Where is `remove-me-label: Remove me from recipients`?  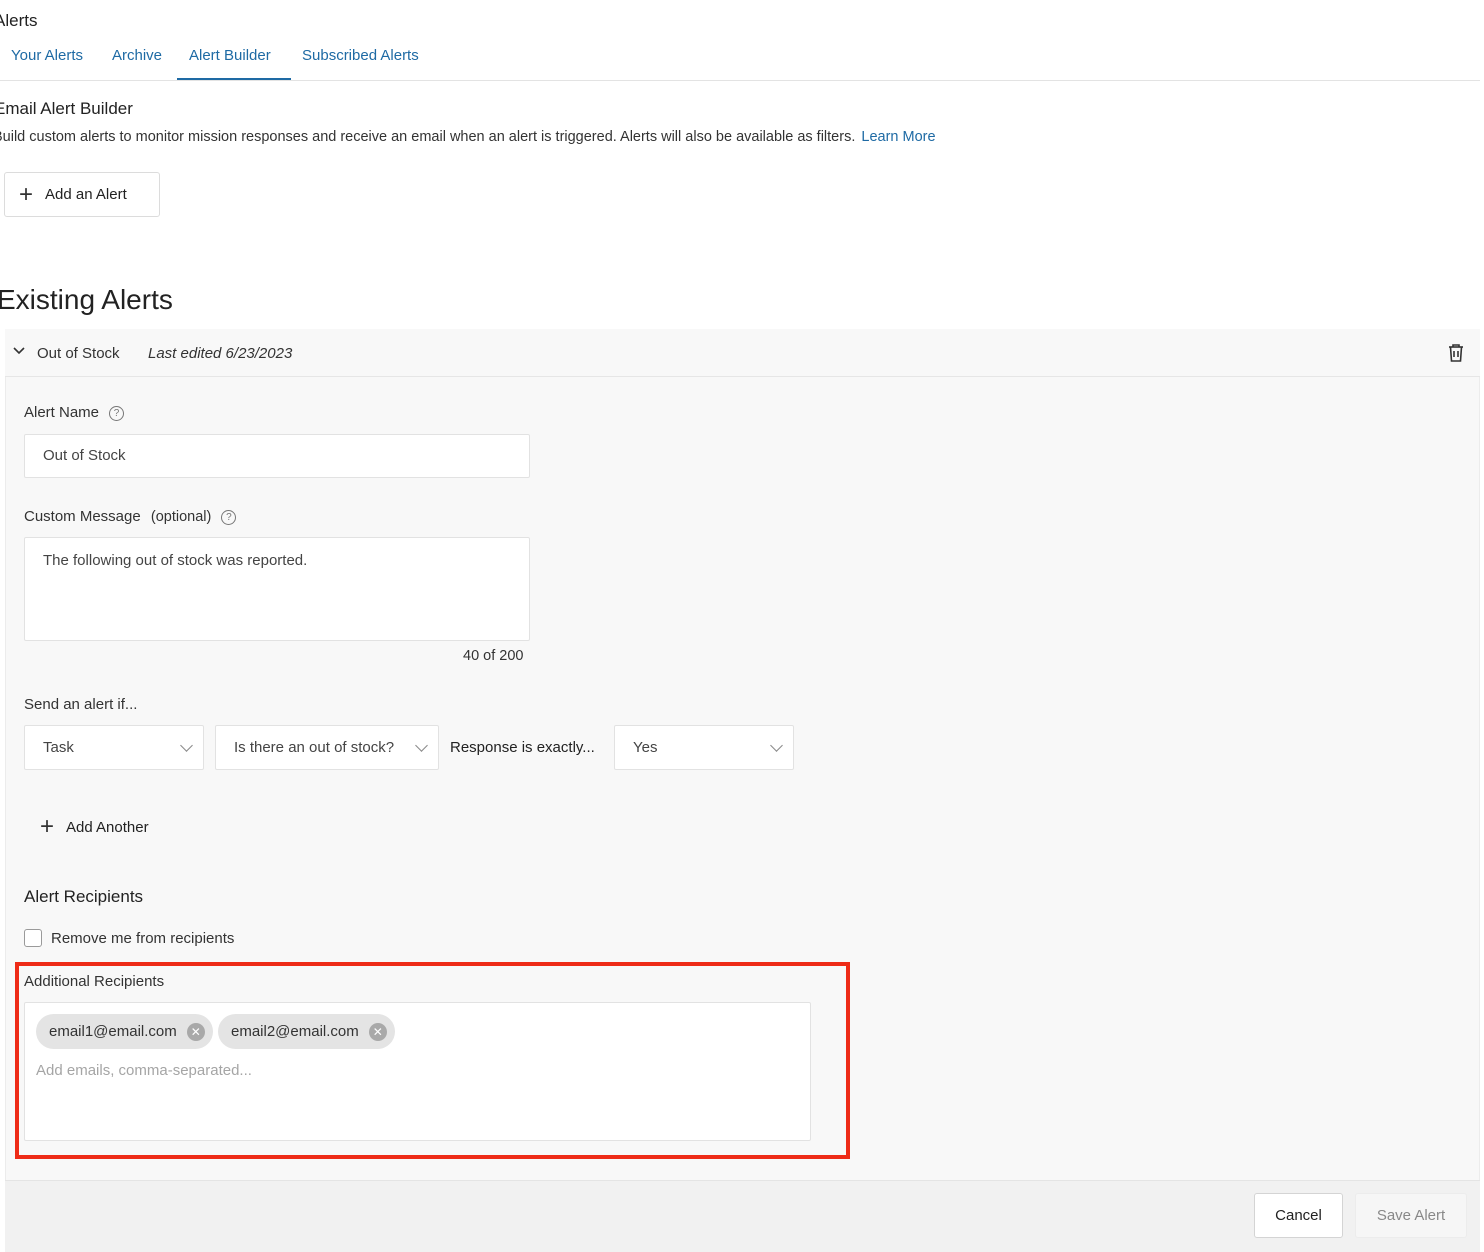
remove-me-label: Remove me from recipients is located at coordinates (143, 938).